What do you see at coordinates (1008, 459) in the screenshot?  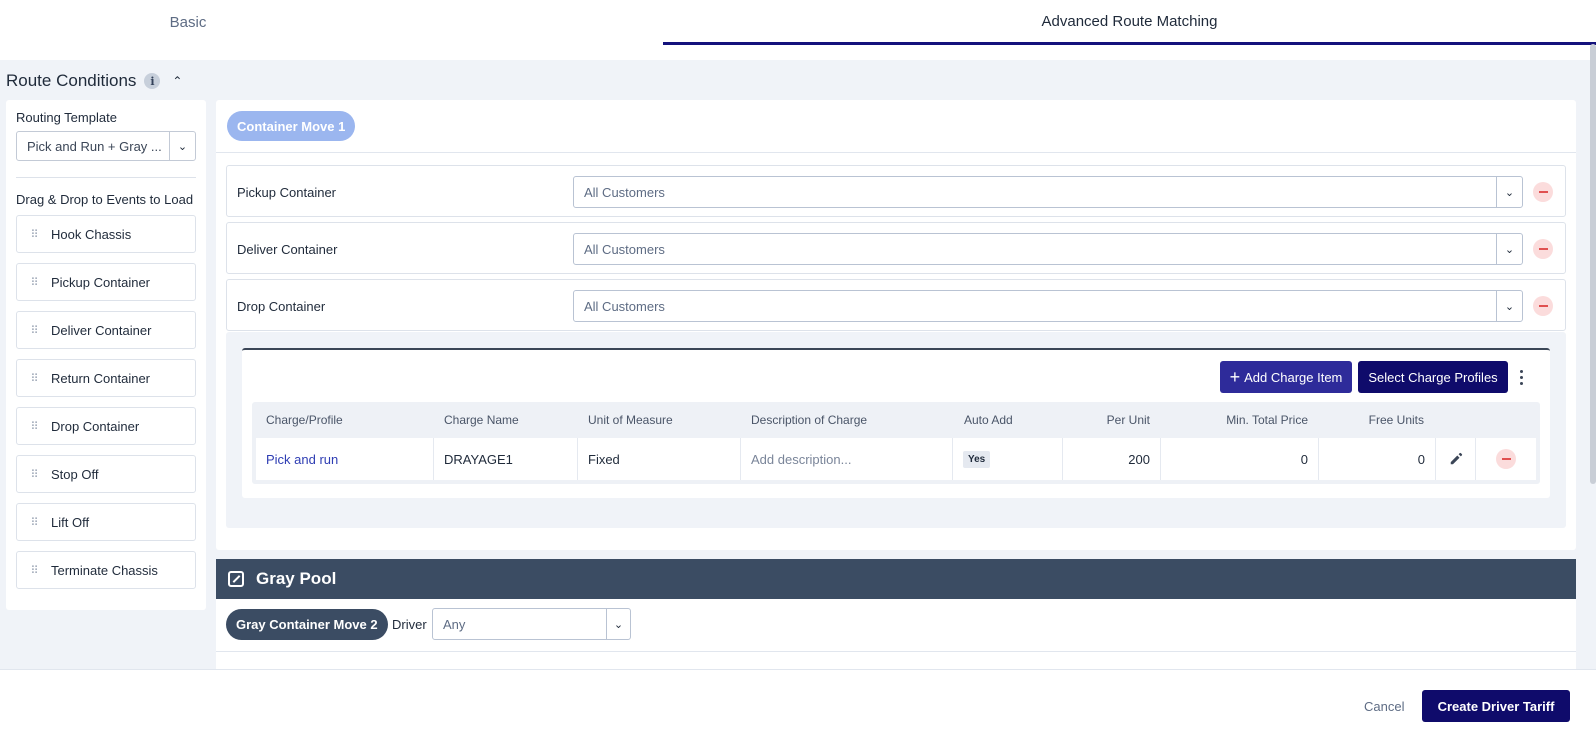 I see `auto-add-cell: Yes` at bounding box center [1008, 459].